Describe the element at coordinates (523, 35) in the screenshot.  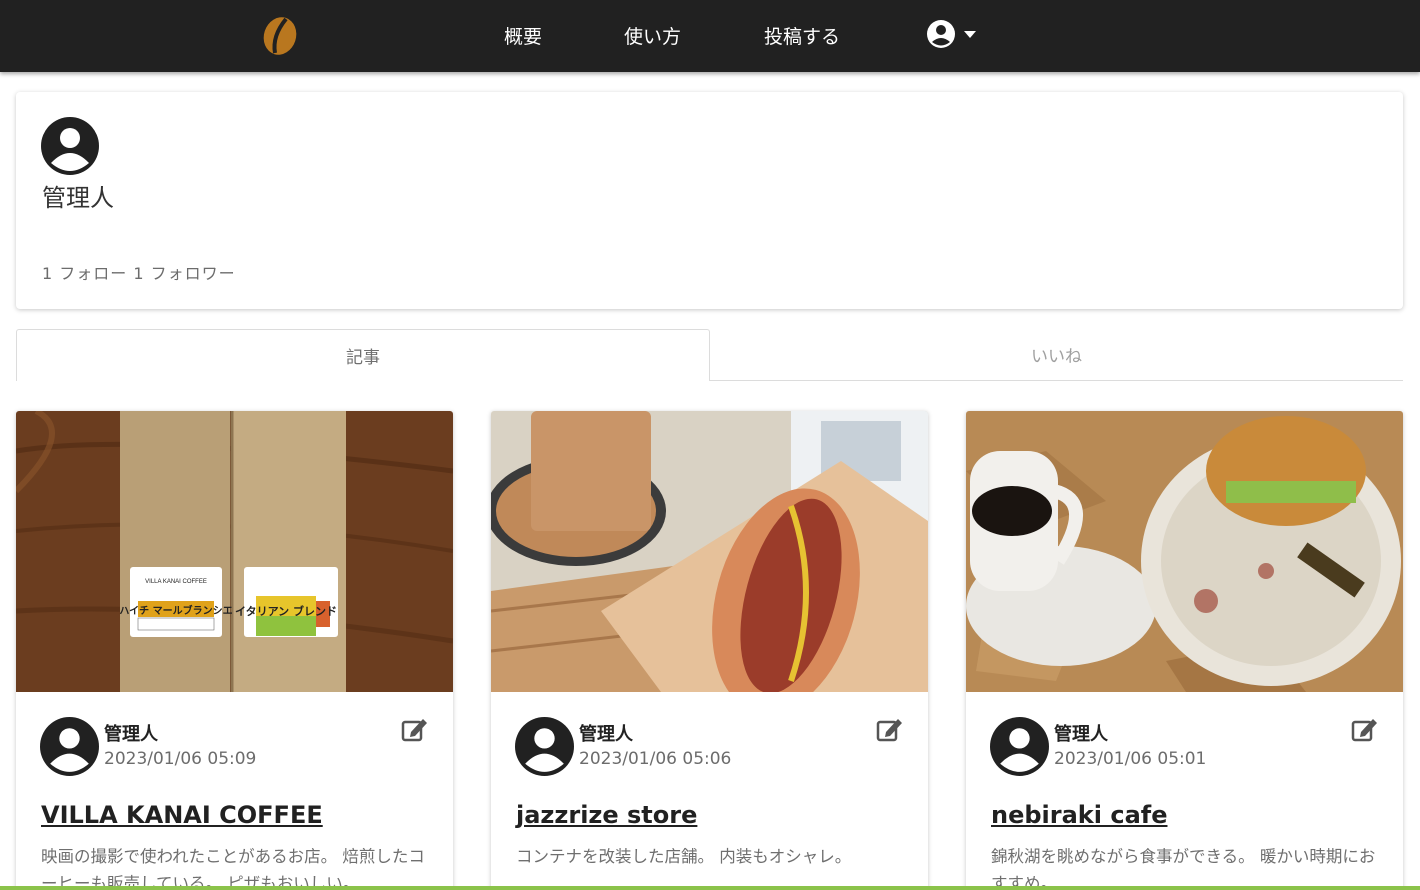
I see `nav-link-about: 概要` at that location.